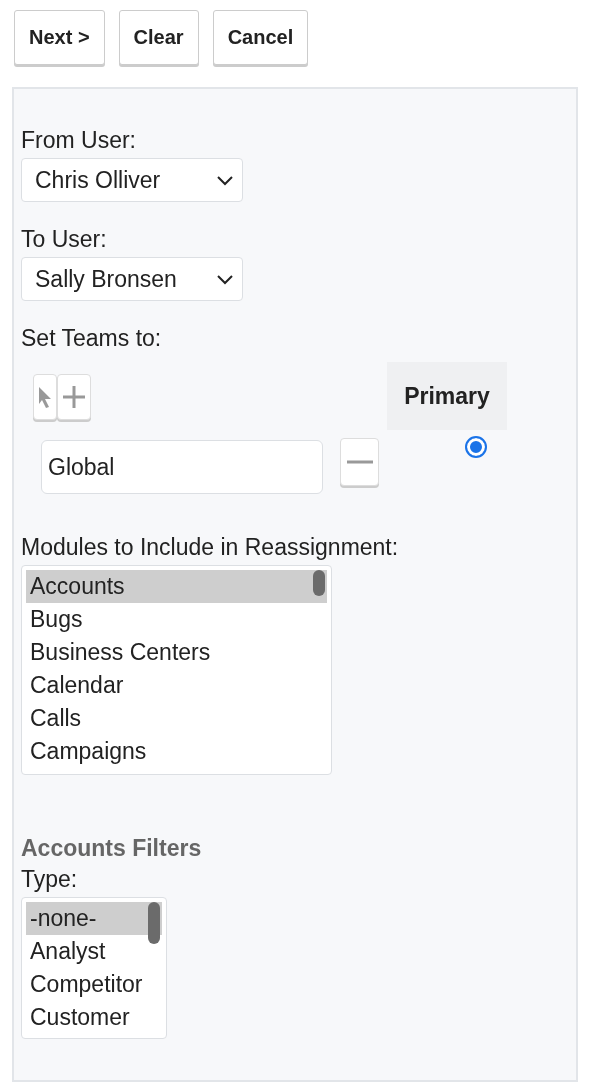 This screenshot has height=1092, width=592. Describe the element at coordinates (64, 239) in the screenshot. I see `field-label: To User:` at that location.